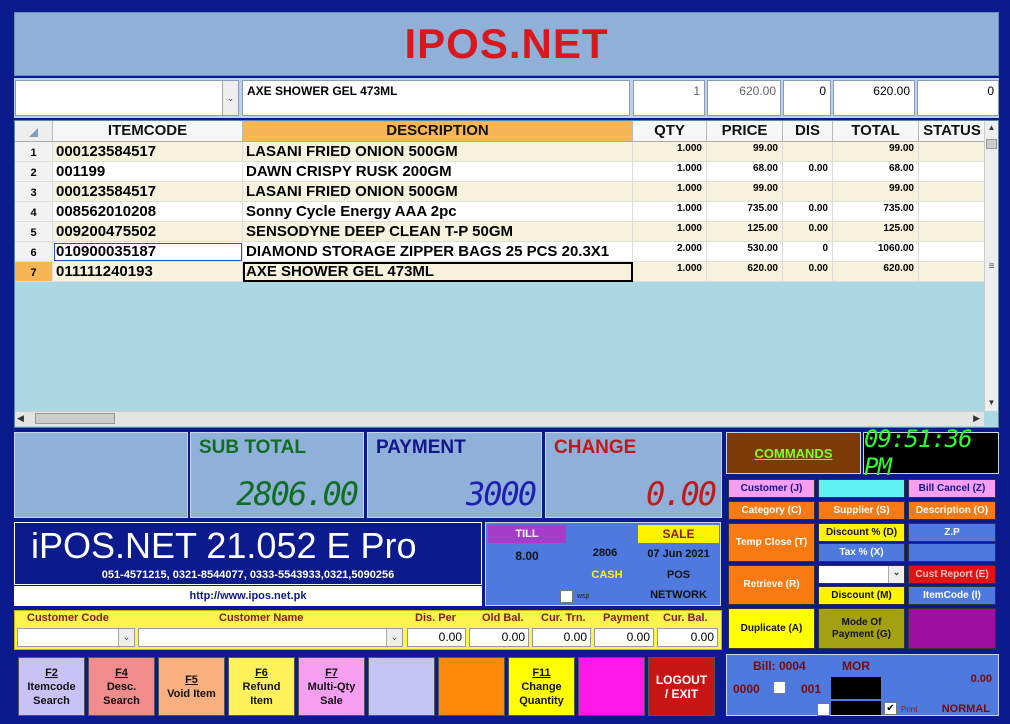 Image resolution: width=1010 pixels, height=724 pixels. What do you see at coordinates (248, 596) in the screenshot?
I see `brand-url: http://www.ipos.net.pk` at bounding box center [248, 596].